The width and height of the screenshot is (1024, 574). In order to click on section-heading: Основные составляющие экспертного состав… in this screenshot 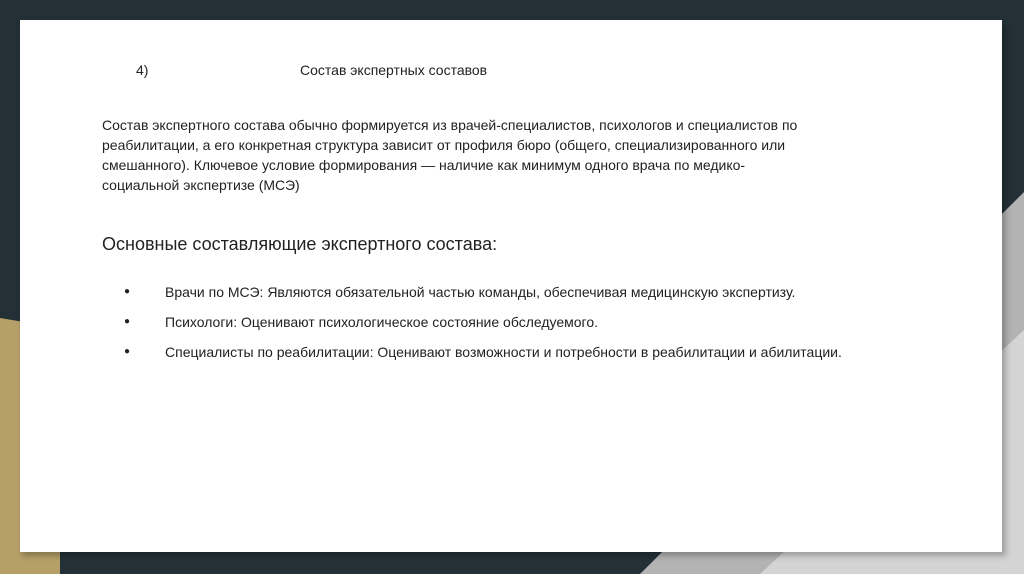, I will do `click(300, 244)`.